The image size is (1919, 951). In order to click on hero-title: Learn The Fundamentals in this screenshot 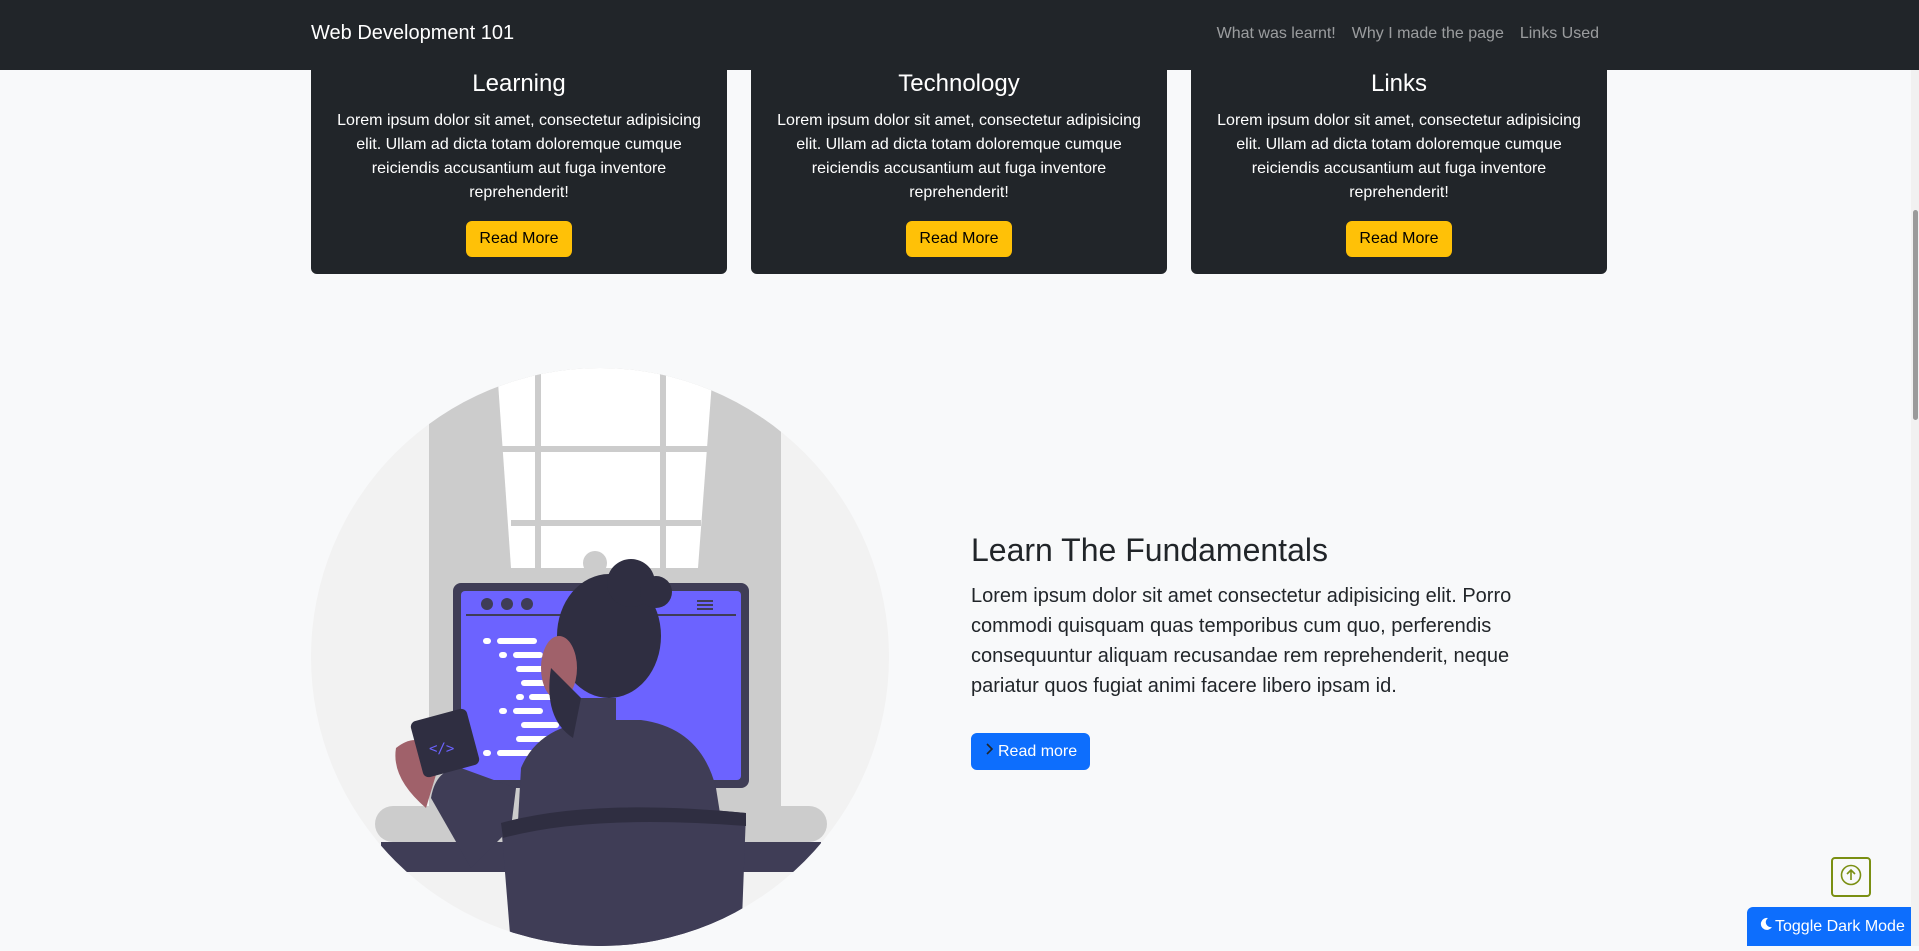, I will do `click(1149, 550)`.